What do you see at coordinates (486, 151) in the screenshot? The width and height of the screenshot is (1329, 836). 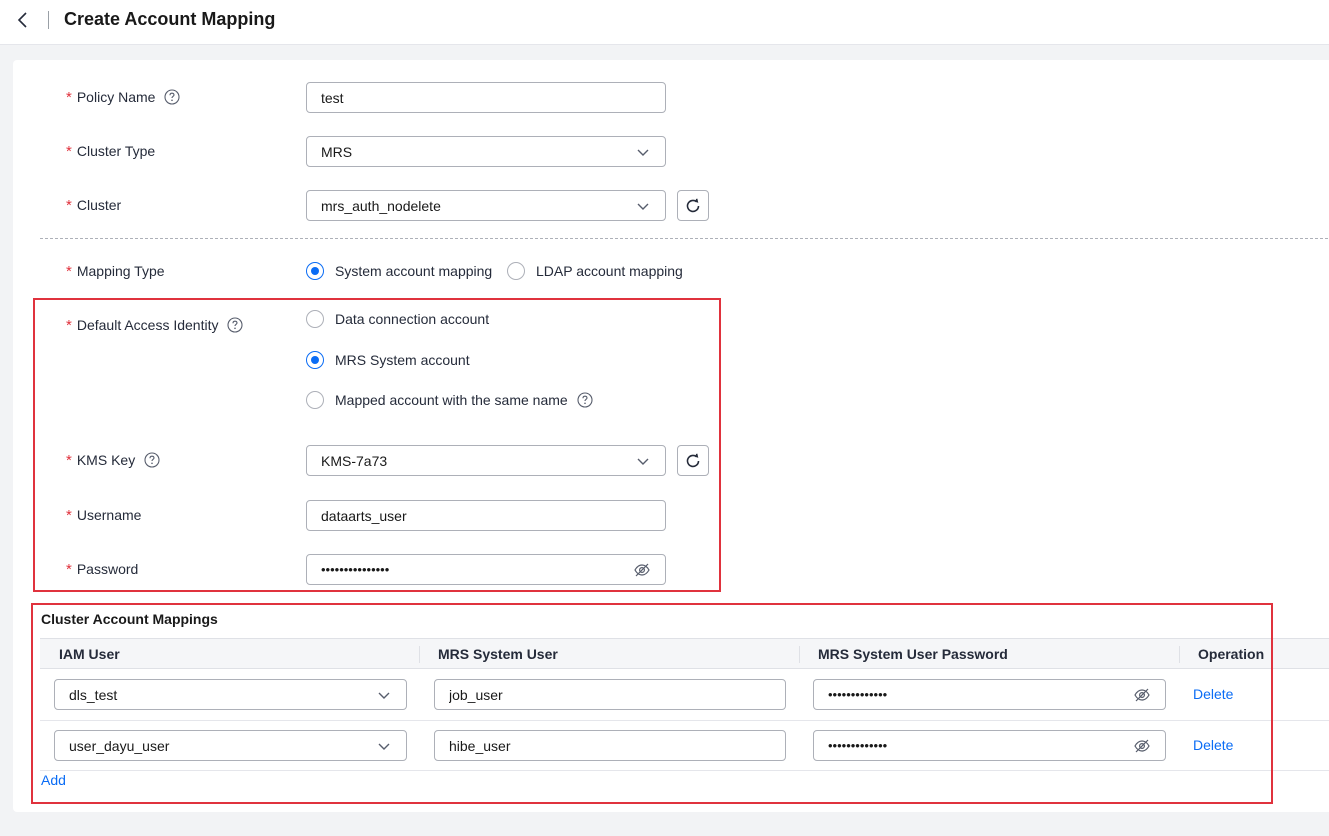 I see `cluster-type-select: MRS` at bounding box center [486, 151].